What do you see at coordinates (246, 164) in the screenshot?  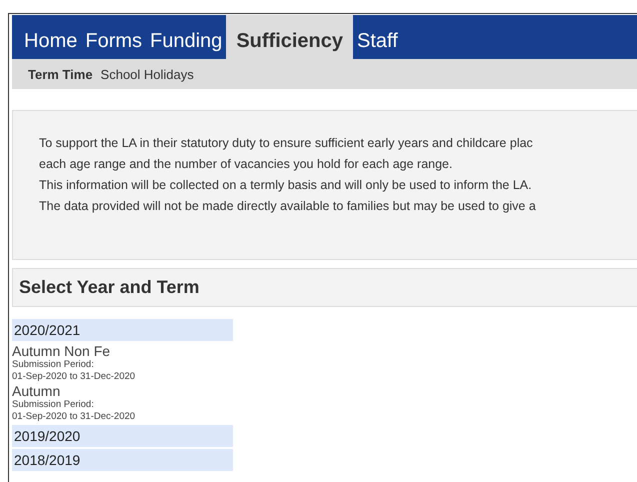 I see `info-text: each age range and the number of vacancies you hold for each age range.` at bounding box center [246, 164].